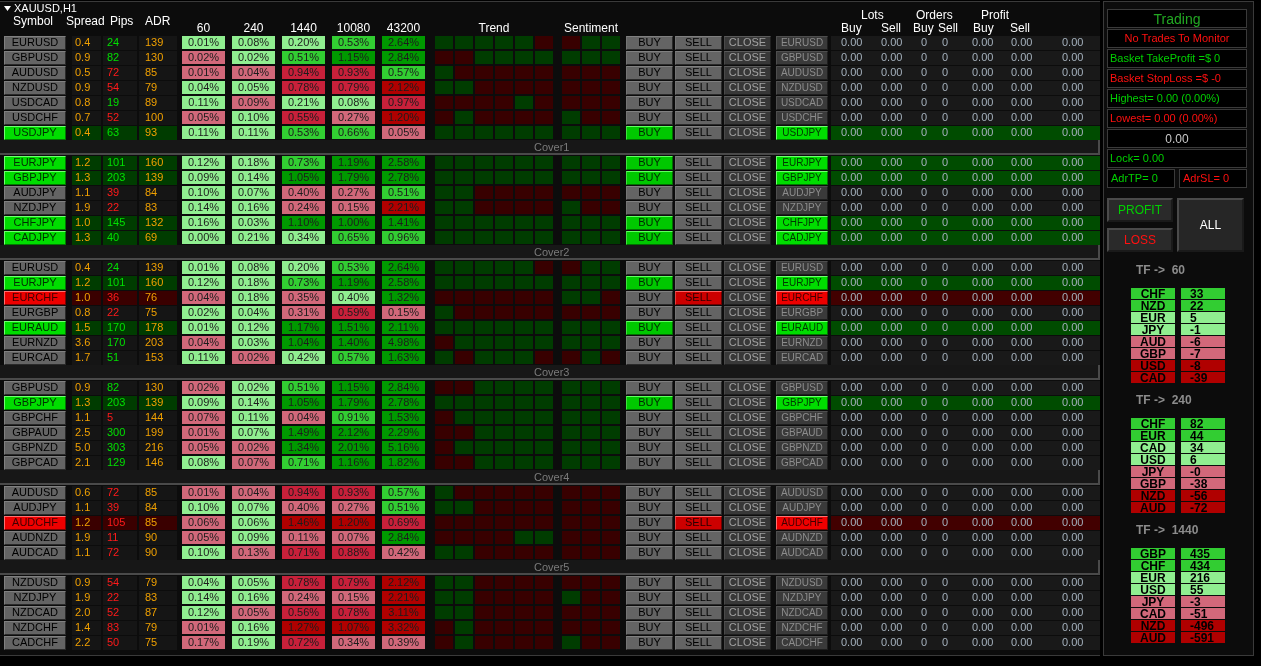 This screenshot has width=1261, height=666. Describe the element at coordinates (1140, 240) in the screenshot. I see `loss-button: LOSS` at that location.